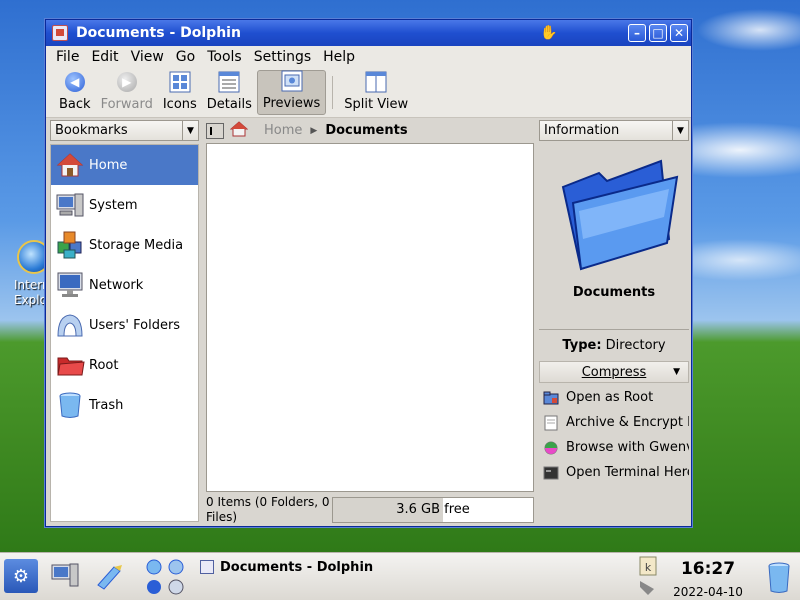  I want to click on place-label: Trash, so click(106, 405).